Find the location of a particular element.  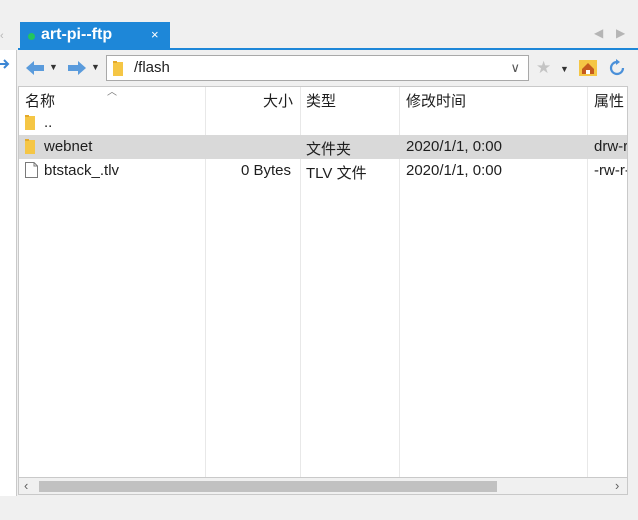

file-size: 0 Bytes is located at coordinates (266, 170).